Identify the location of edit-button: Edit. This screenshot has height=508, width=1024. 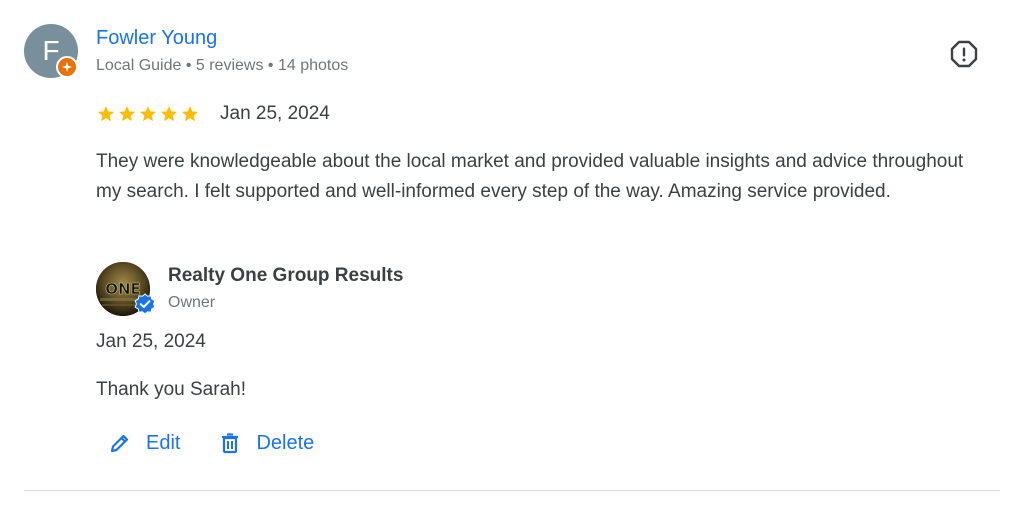
(144, 443).